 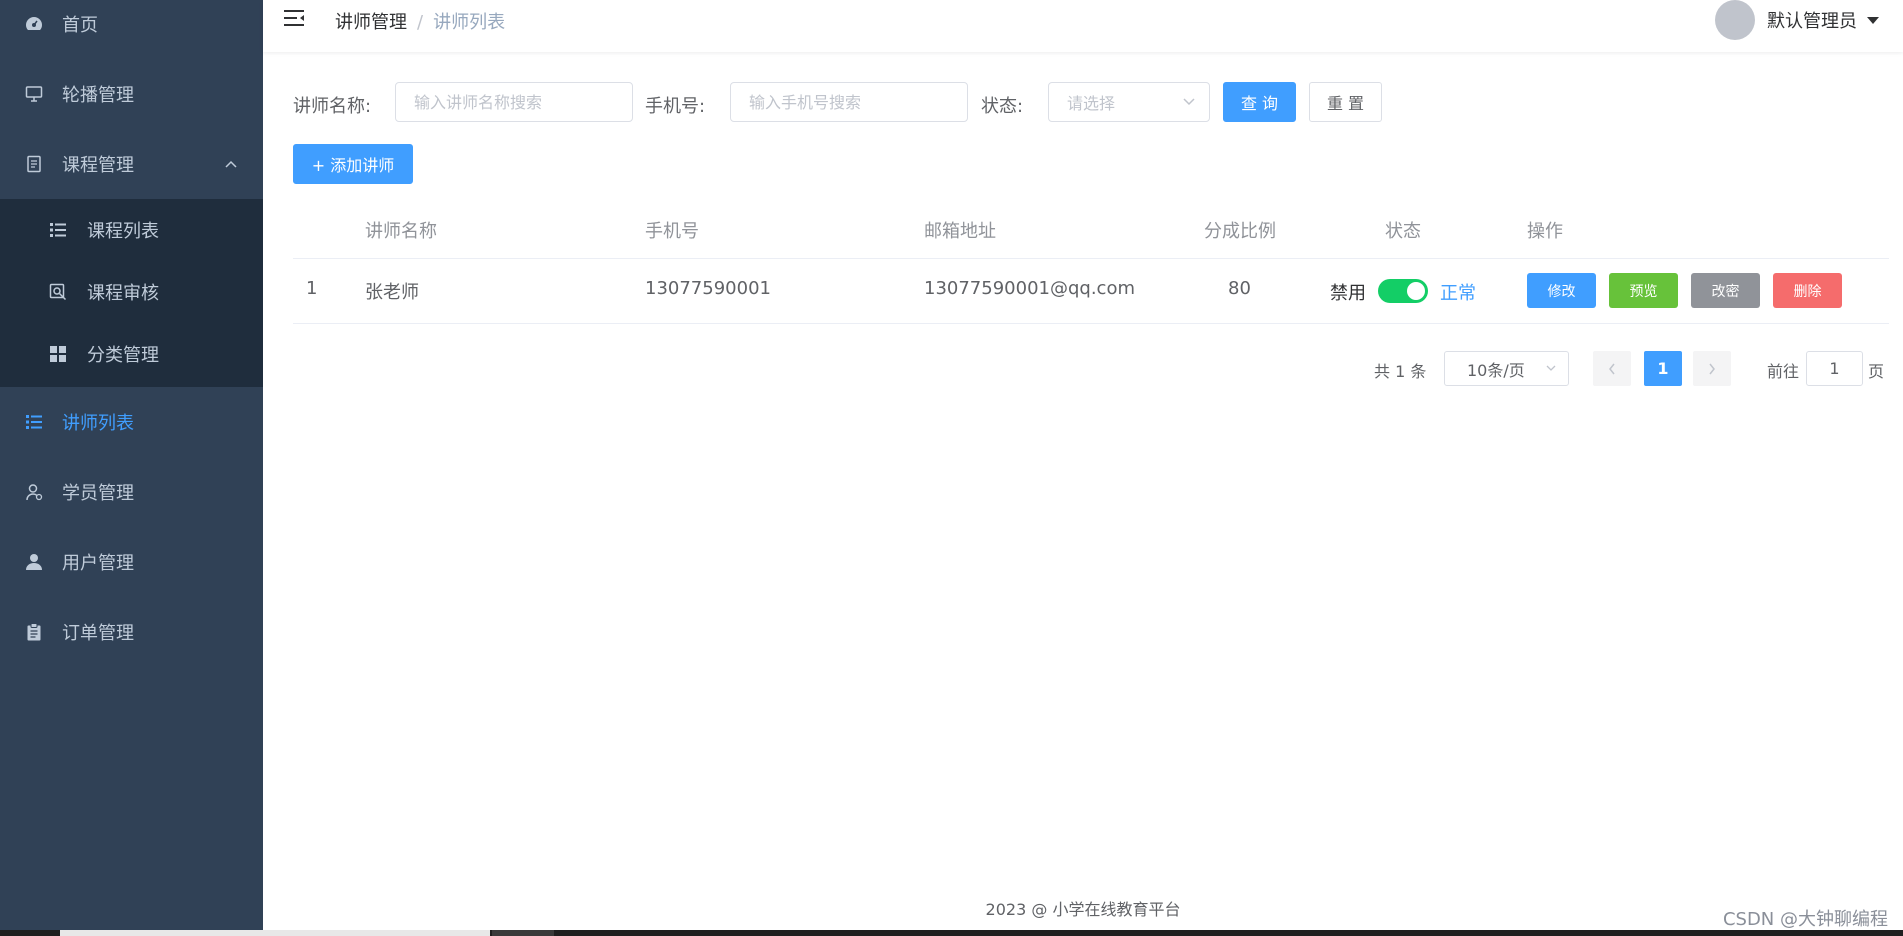 I want to click on preview-button: 预览, so click(x=1643, y=290).